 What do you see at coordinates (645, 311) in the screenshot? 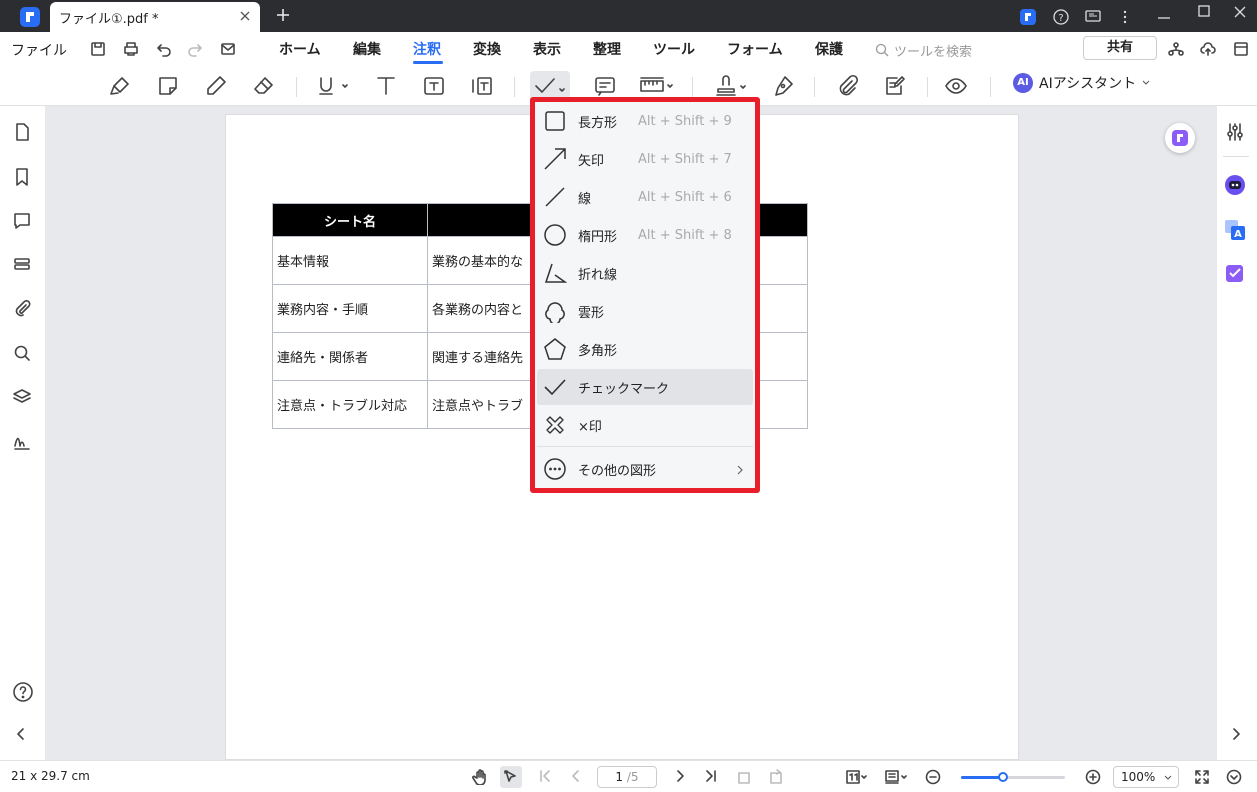
I see `menu-item-cloud: 雲形` at bounding box center [645, 311].